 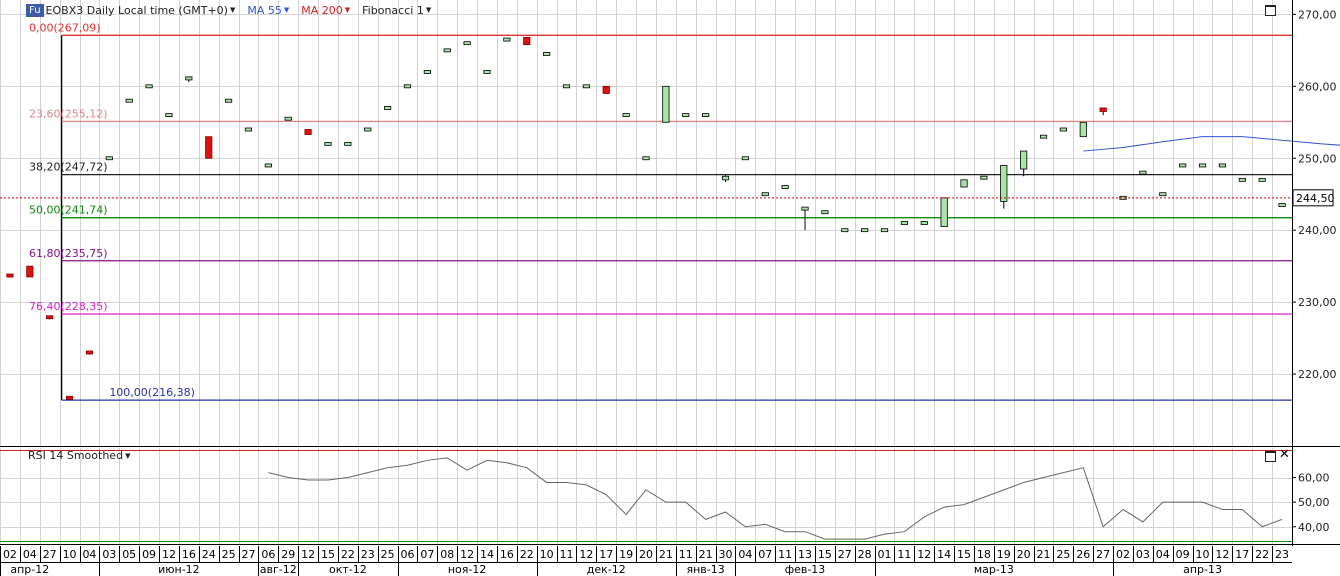 What do you see at coordinates (606, 554) in the screenshot?
I see `x-day-label: 17` at bounding box center [606, 554].